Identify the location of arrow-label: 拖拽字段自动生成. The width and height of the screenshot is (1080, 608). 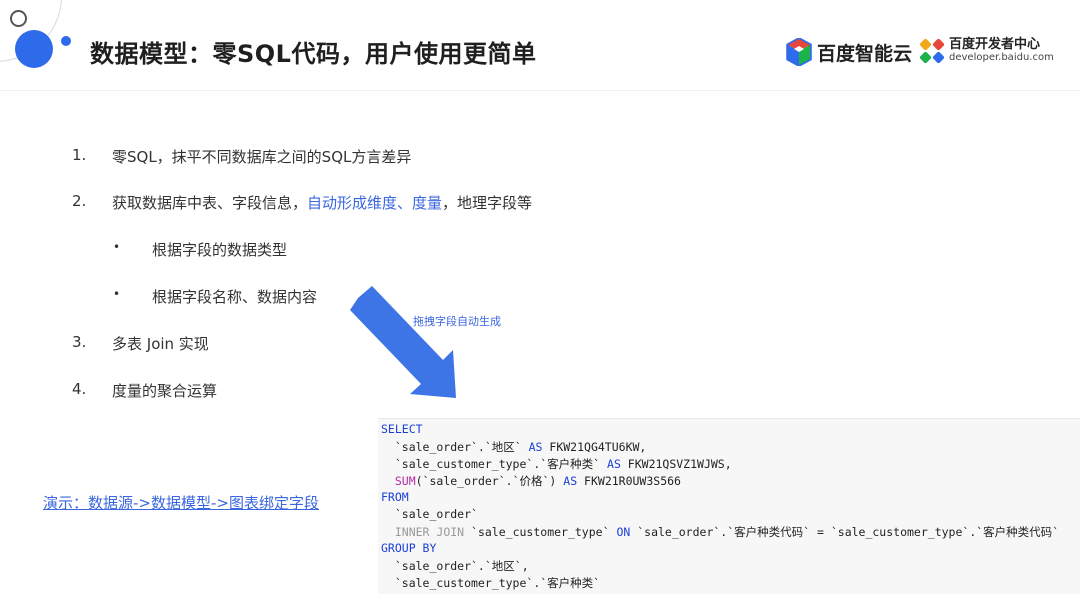
(457, 321).